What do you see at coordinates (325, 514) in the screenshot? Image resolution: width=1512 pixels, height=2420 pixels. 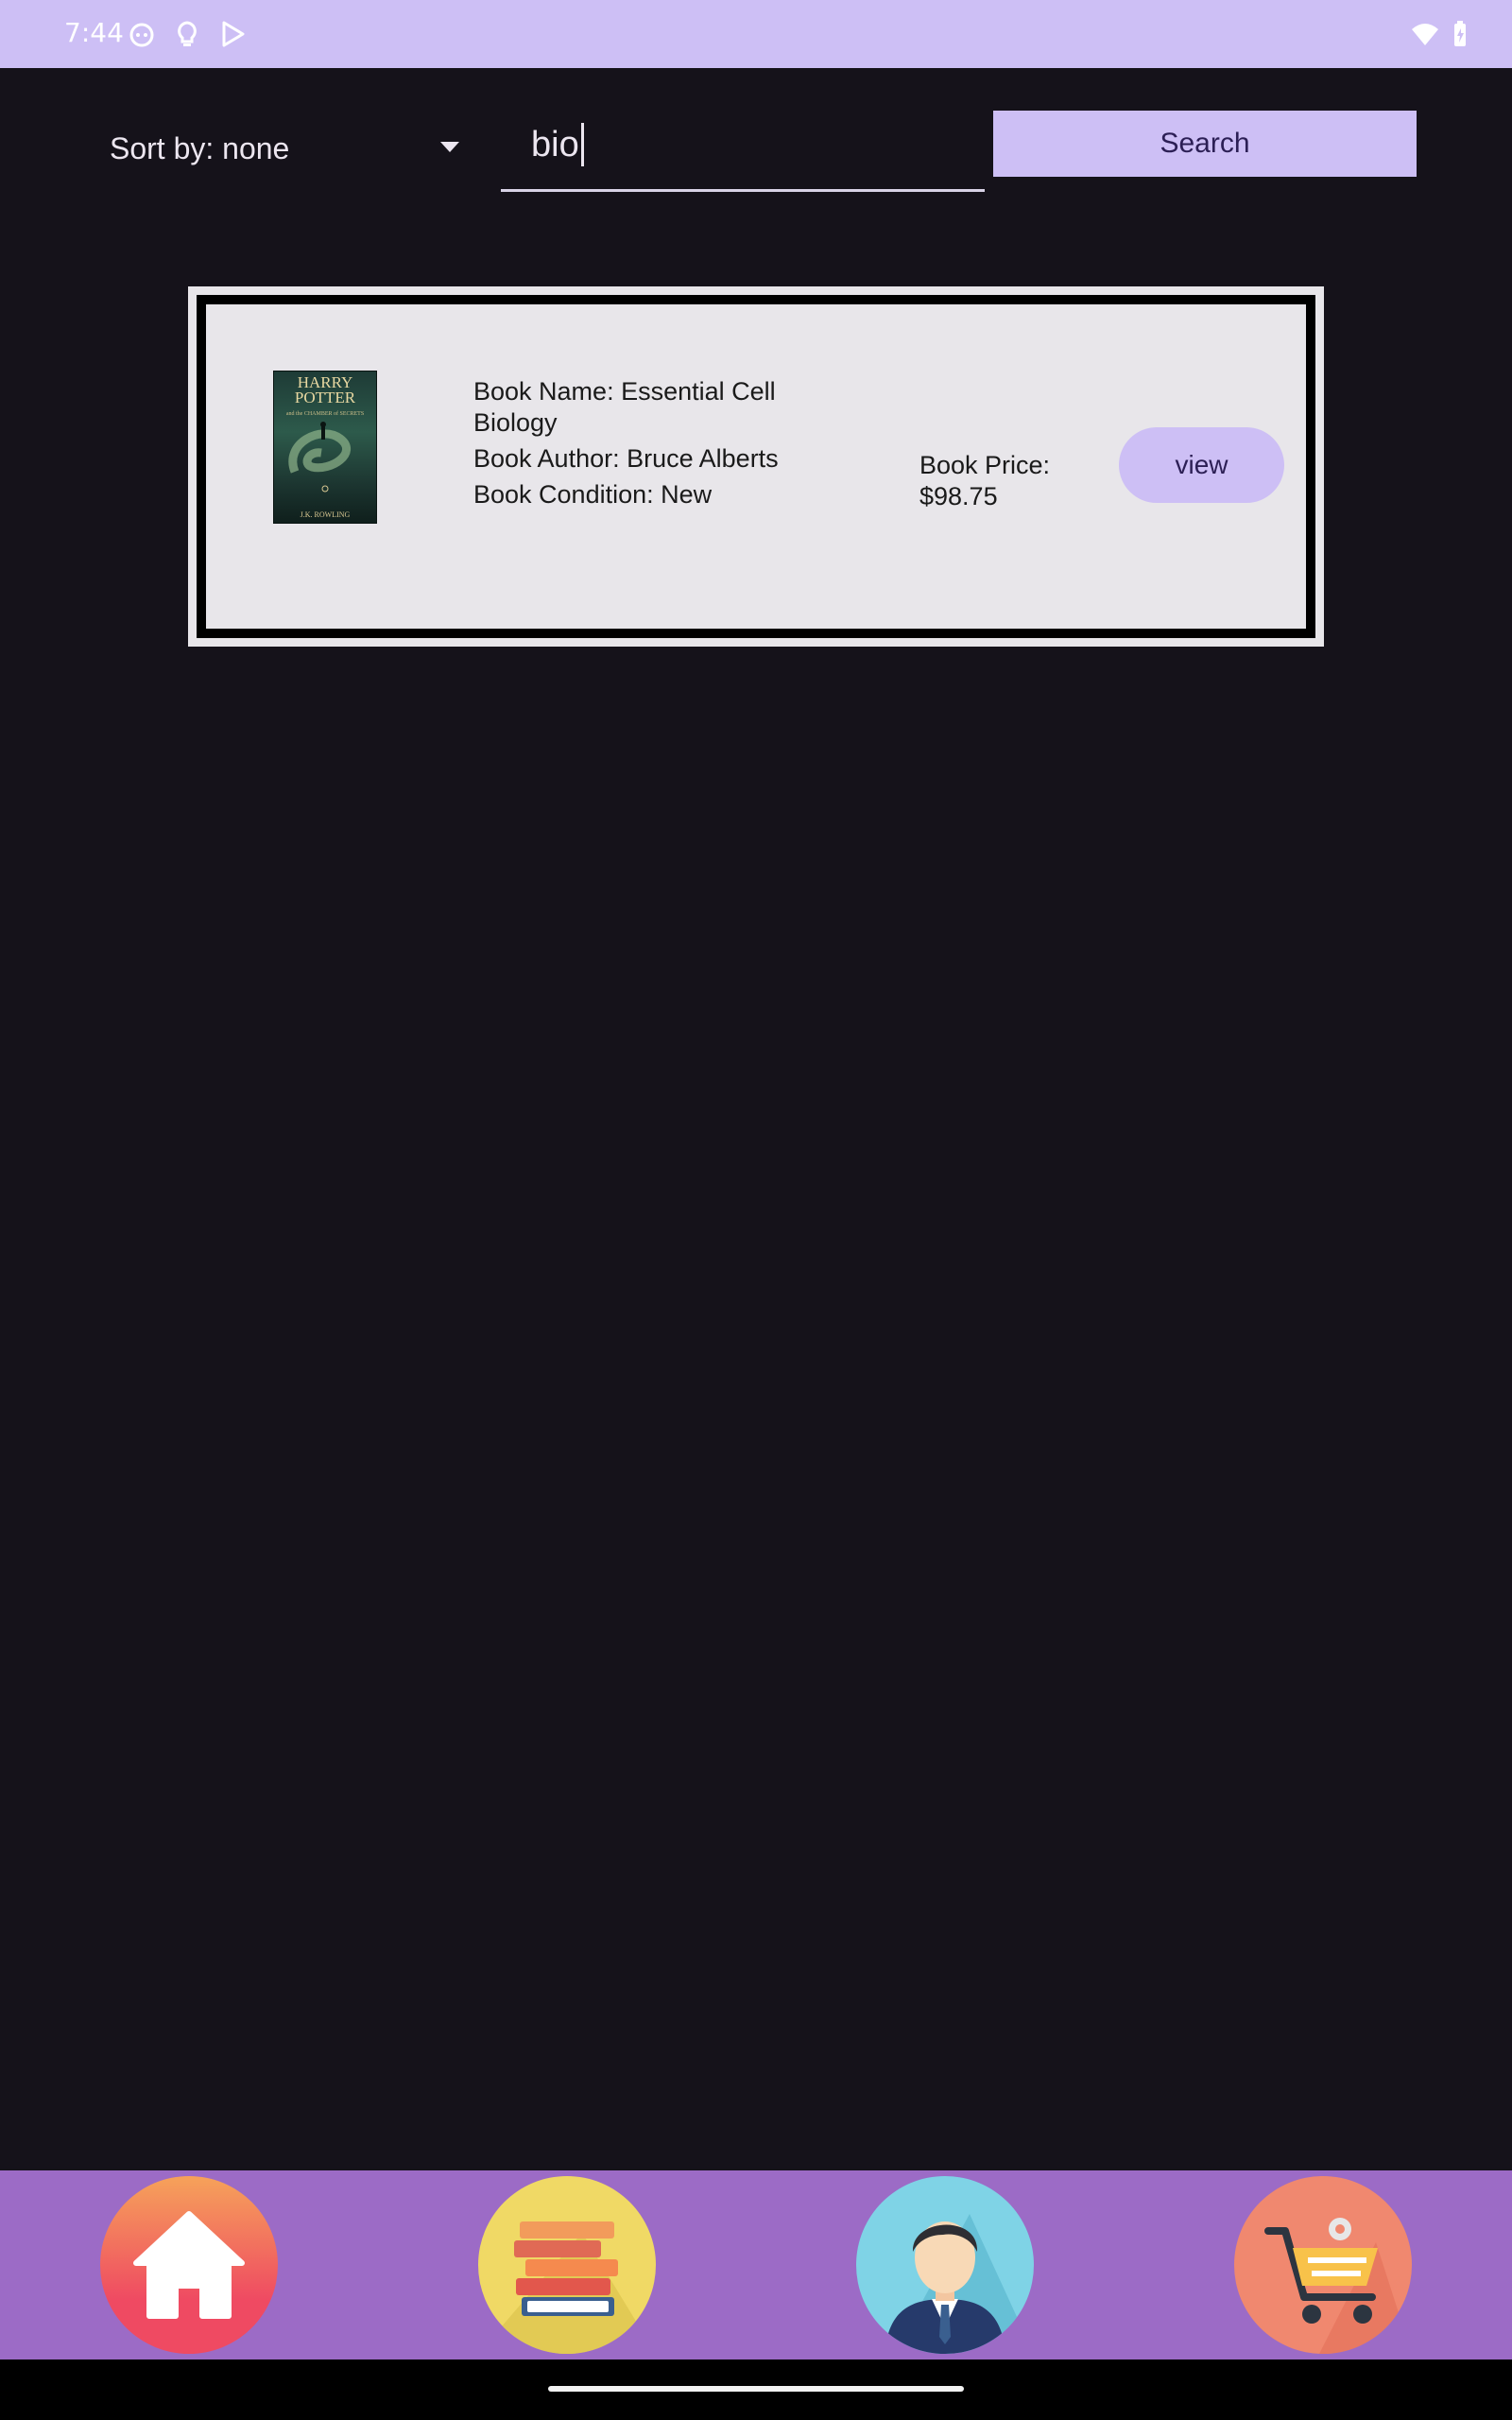 I see `cover-author: J.K. ROWLING` at bounding box center [325, 514].